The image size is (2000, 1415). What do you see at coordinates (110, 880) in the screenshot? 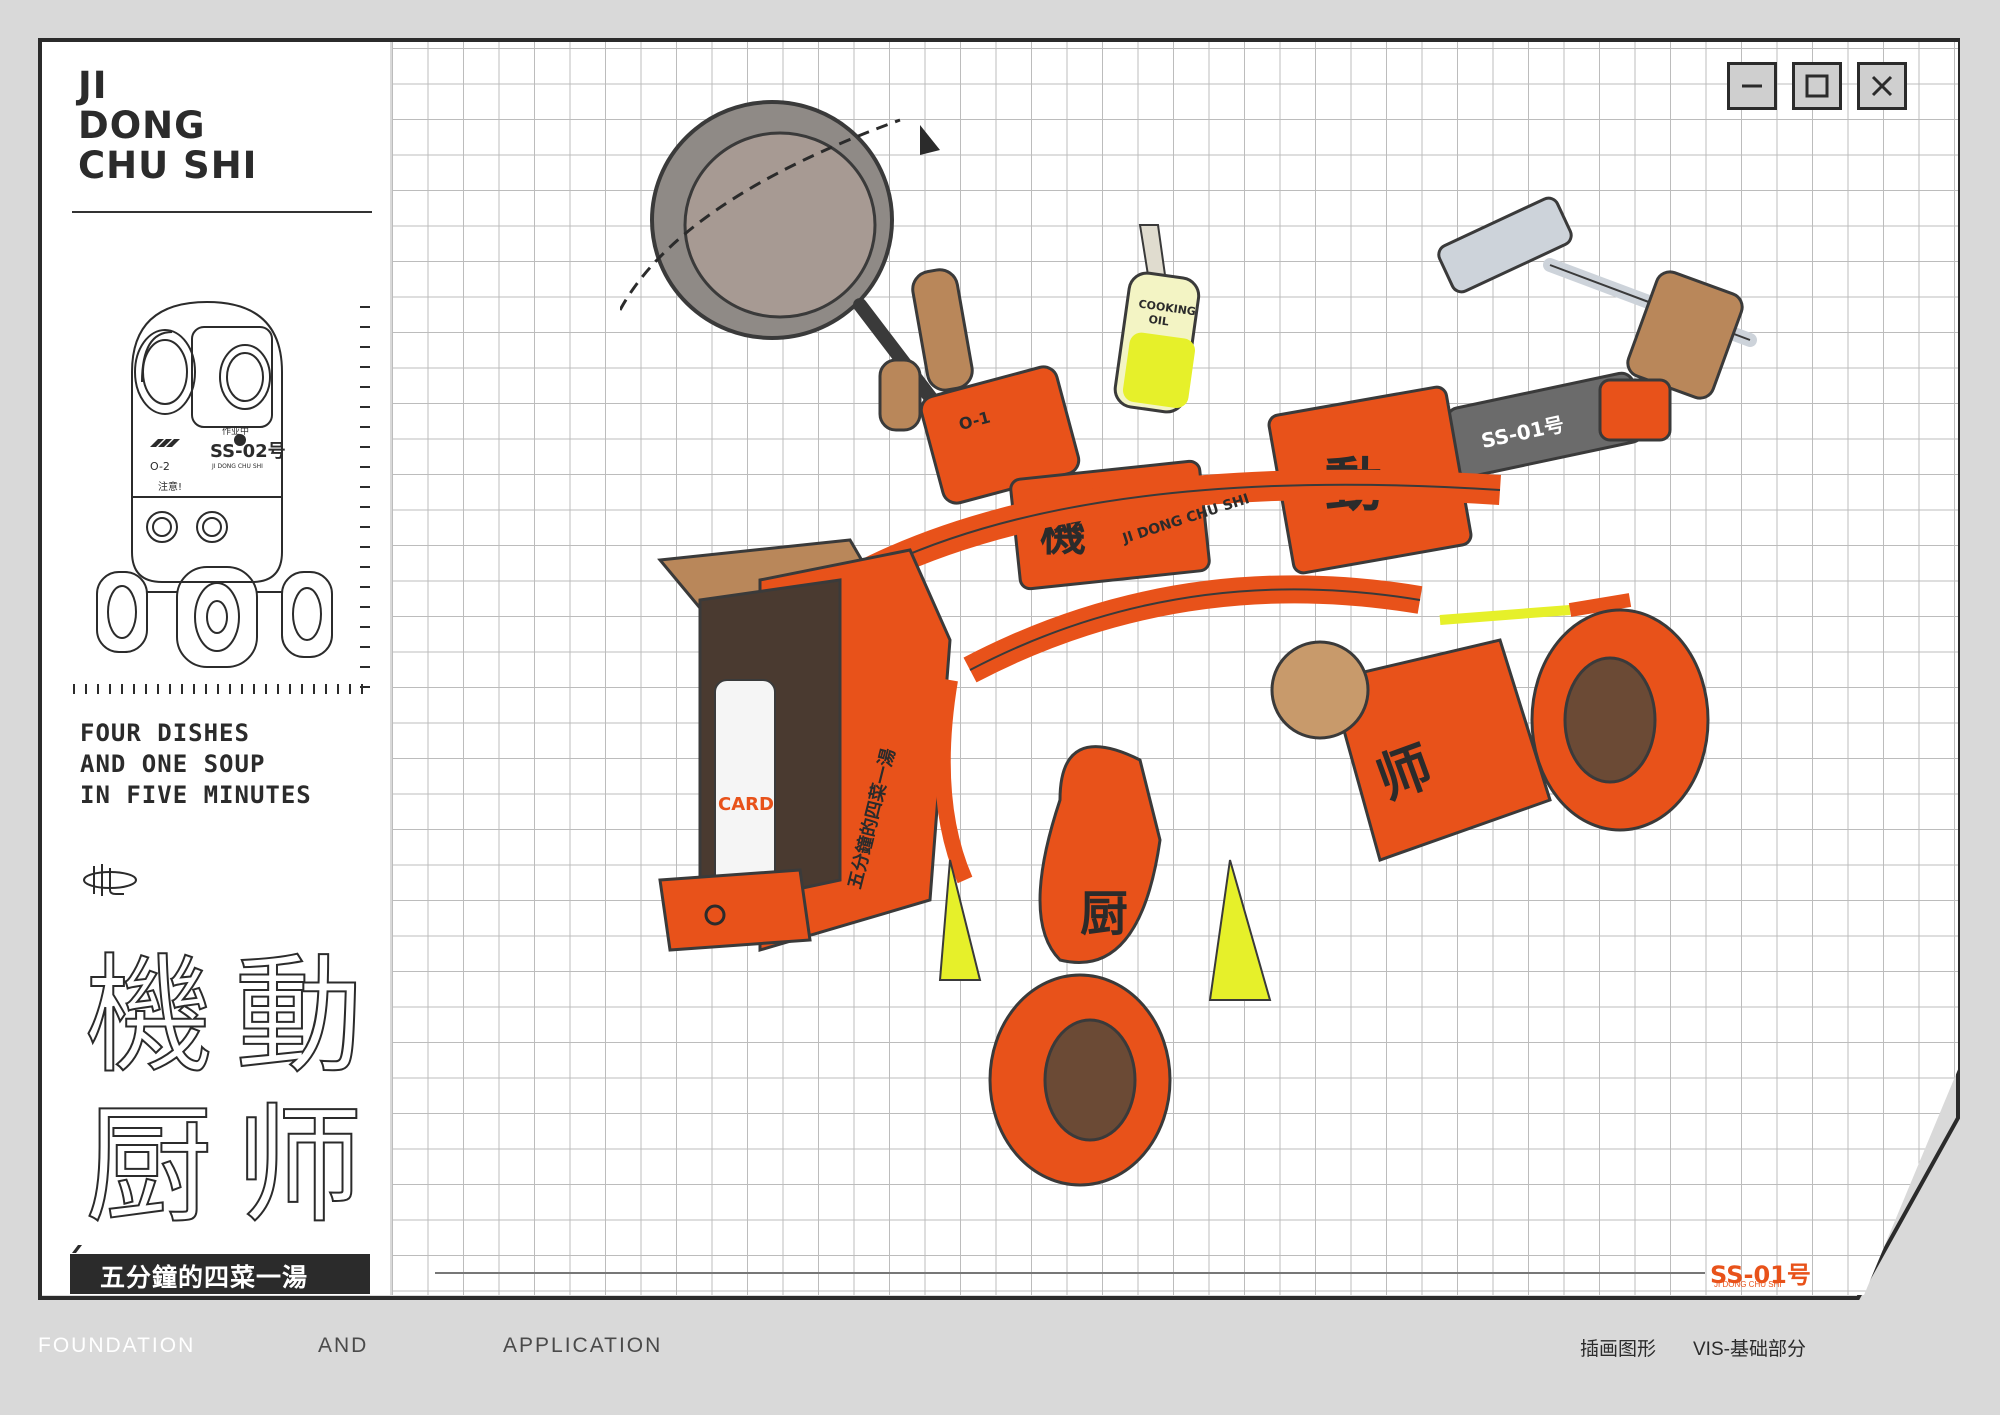
I see `brand-logo-icon` at bounding box center [110, 880].